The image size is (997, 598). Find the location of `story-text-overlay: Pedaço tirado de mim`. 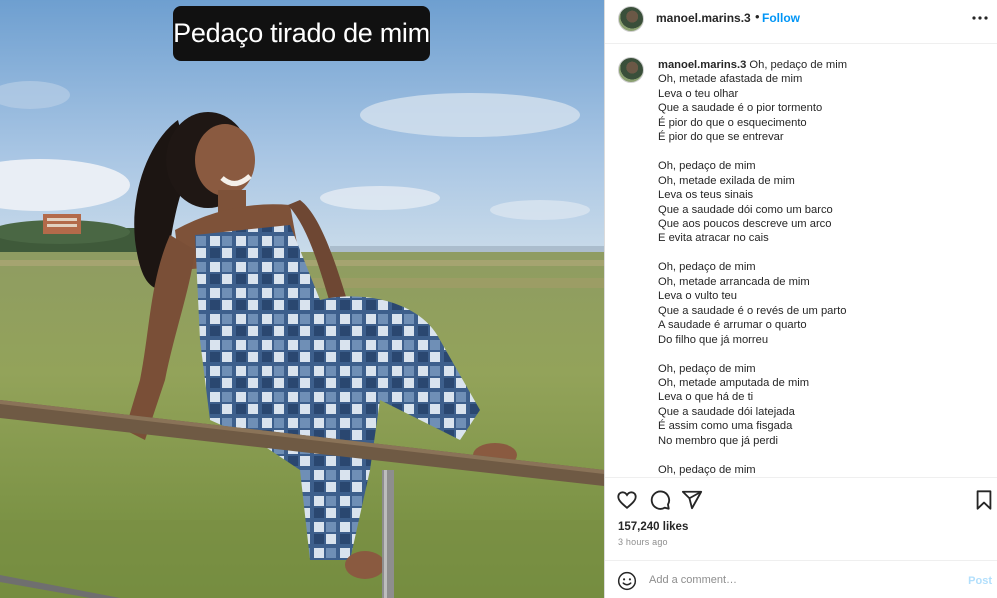

story-text-overlay: Pedaço tirado de mim is located at coordinates (301, 33).